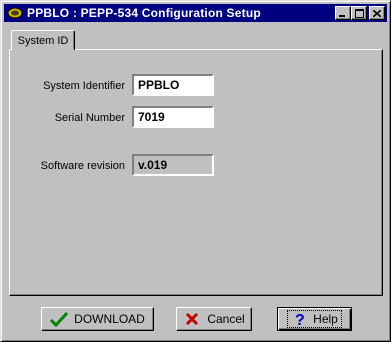 The height and width of the screenshot is (342, 391). What do you see at coordinates (173, 117) in the screenshot?
I see `serial-number-field: 7019` at bounding box center [173, 117].